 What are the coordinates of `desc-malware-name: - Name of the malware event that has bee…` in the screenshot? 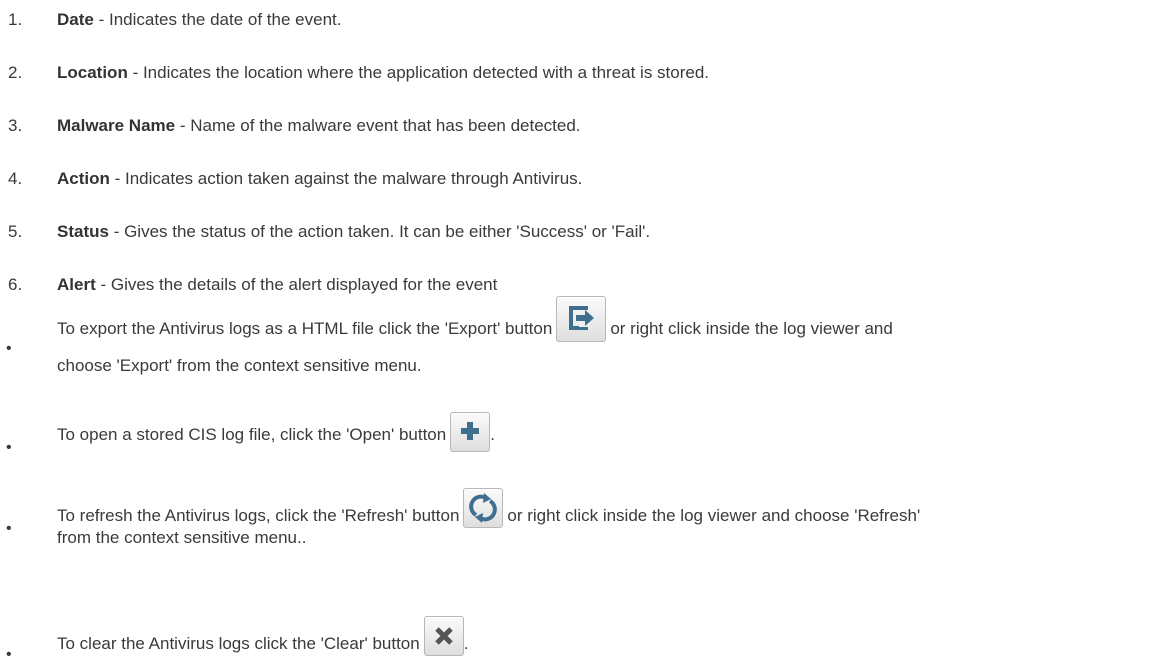 It's located at (378, 125).